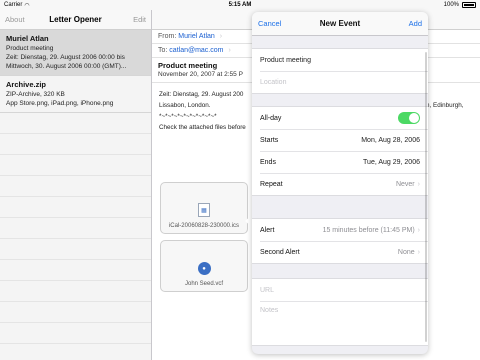  I want to click on list-item-subject: ZIP-Archive, 320 KB, so click(35, 94).